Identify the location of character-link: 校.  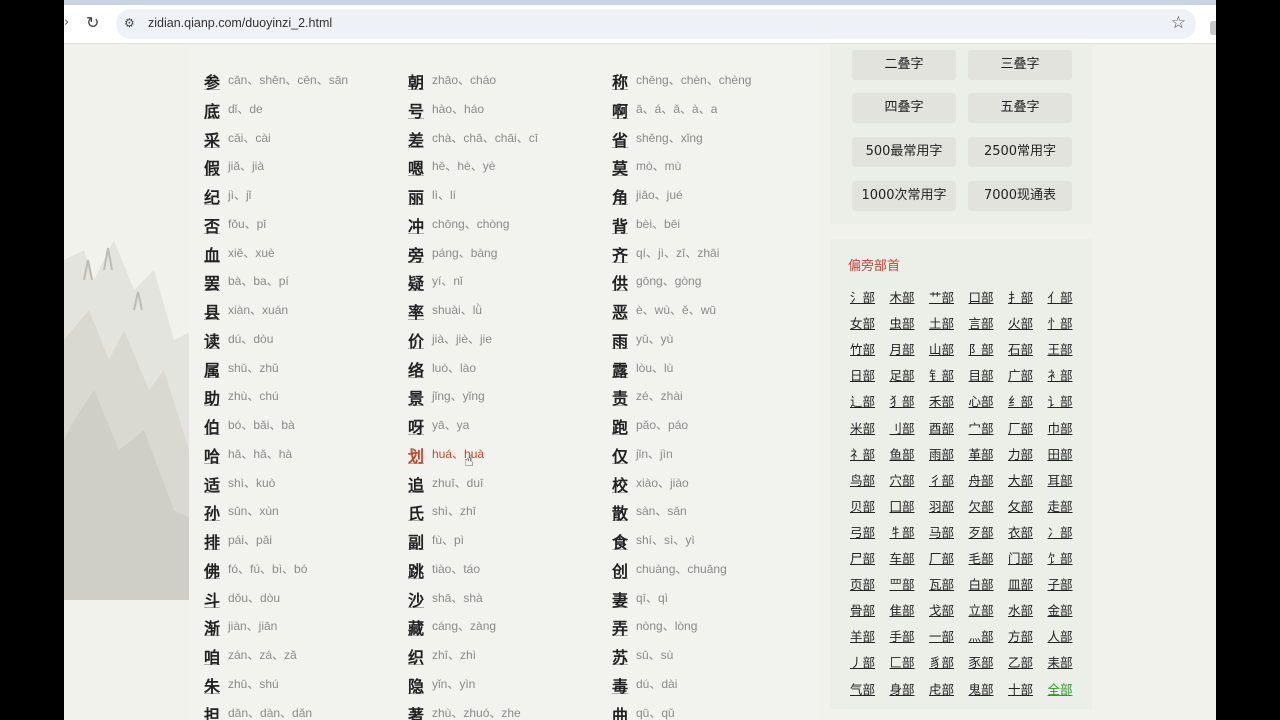
(620, 484).